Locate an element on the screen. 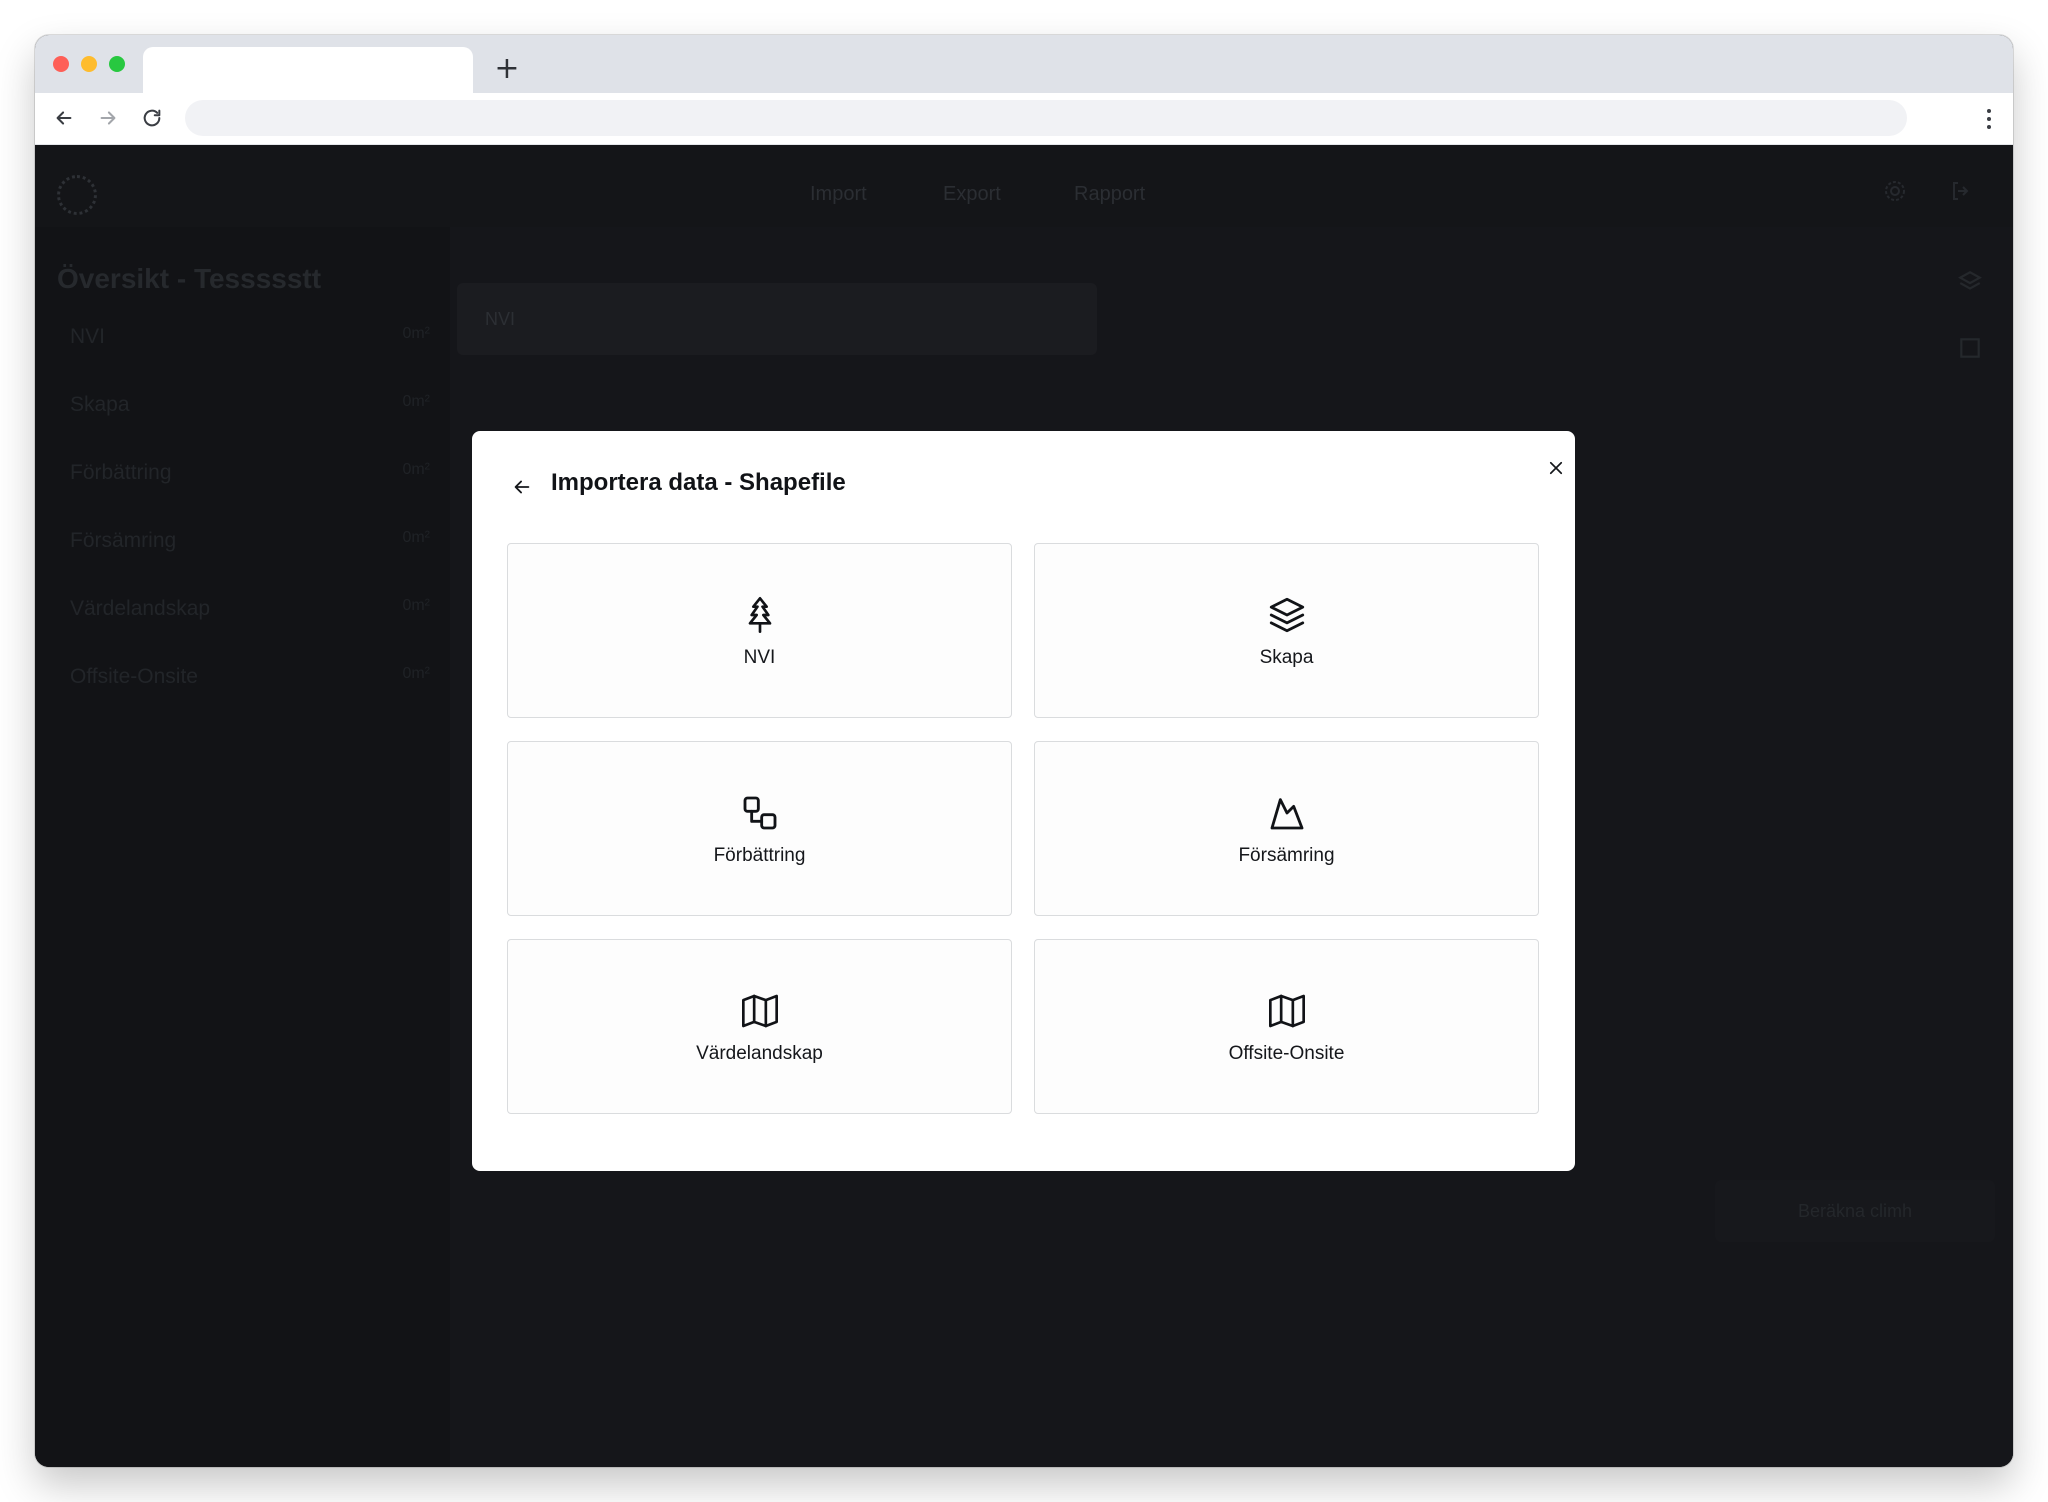 The width and height of the screenshot is (2048, 1502). layers-control-icon is located at coordinates (1970, 282).